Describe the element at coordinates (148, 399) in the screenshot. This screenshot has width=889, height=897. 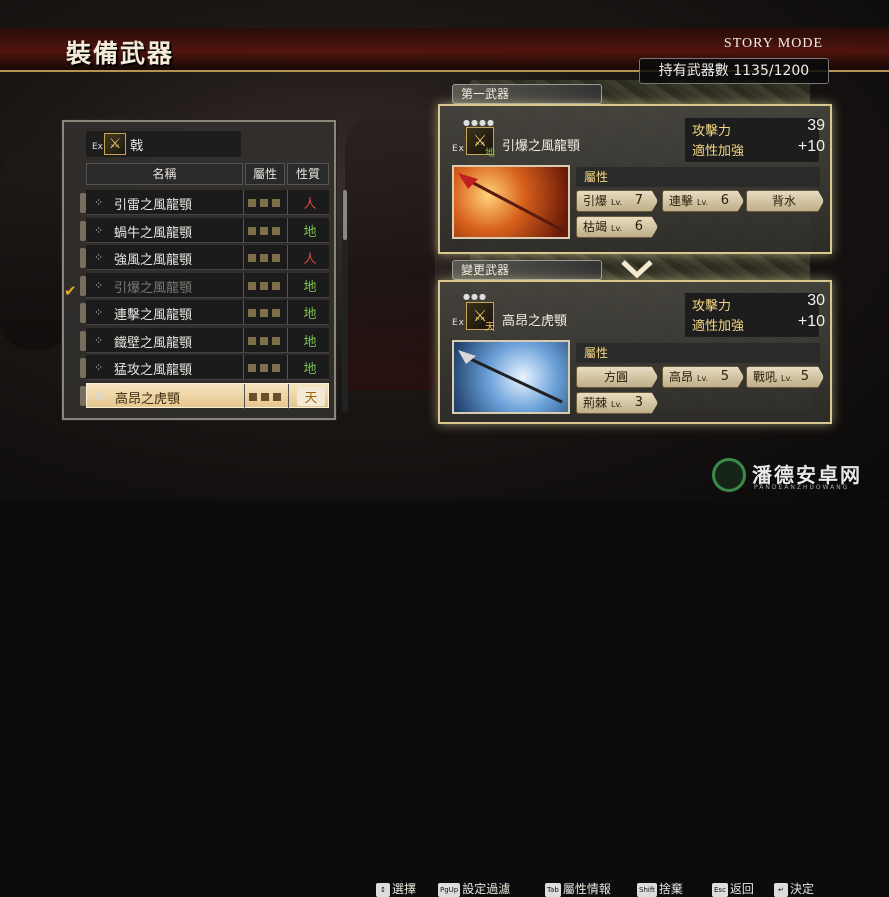
I see `weapon-name: 高昂之虎顎` at that location.